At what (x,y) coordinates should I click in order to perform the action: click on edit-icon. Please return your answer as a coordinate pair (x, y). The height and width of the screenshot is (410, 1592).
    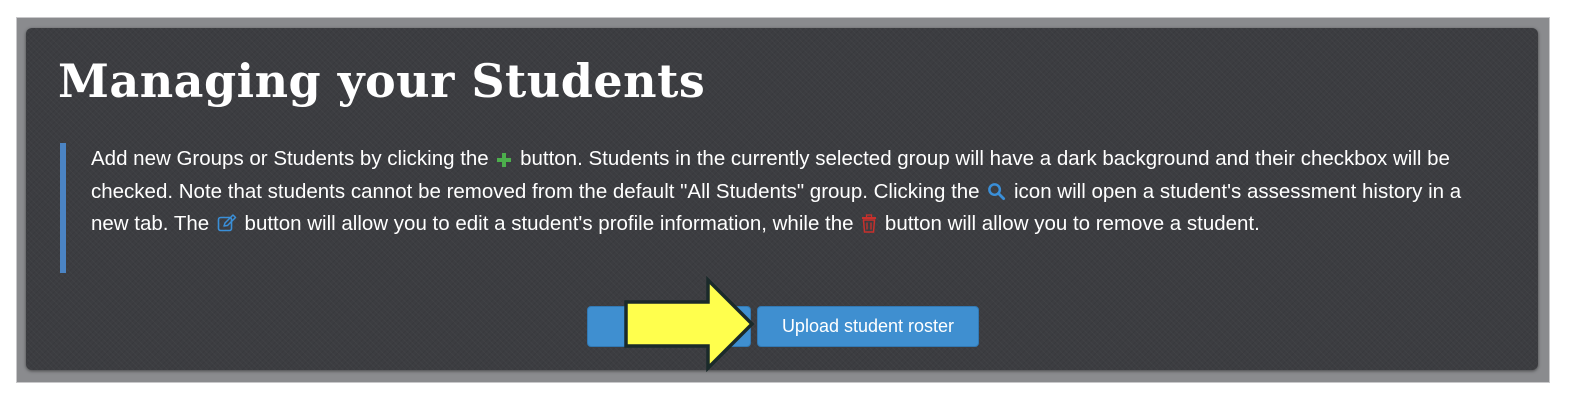
    Looking at the image, I should click on (227, 223).